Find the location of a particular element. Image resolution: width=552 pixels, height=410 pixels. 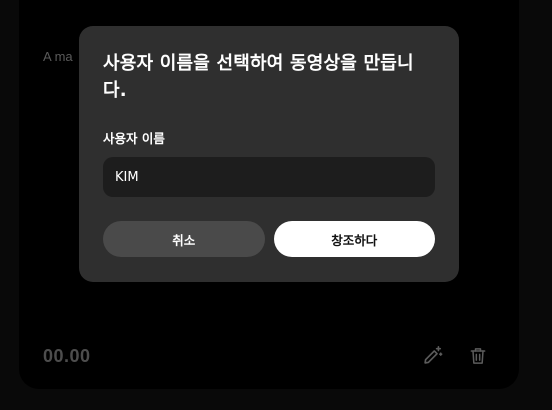

username-input is located at coordinates (269, 177).